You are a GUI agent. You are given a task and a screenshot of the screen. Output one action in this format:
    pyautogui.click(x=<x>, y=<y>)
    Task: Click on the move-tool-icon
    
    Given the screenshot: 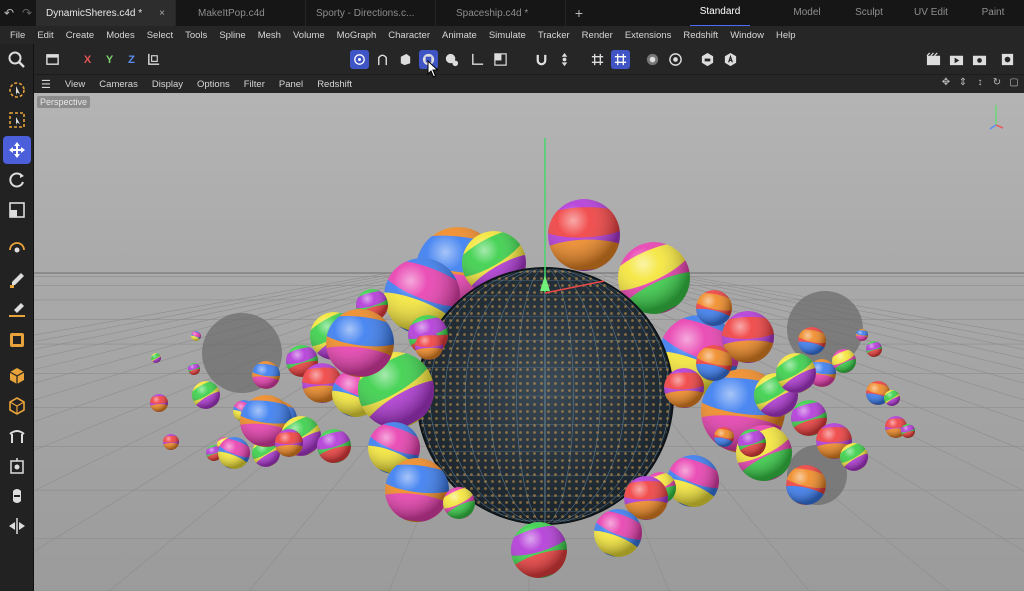 What is the action you would take?
    pyautogui.click(x=17, y=150)
    